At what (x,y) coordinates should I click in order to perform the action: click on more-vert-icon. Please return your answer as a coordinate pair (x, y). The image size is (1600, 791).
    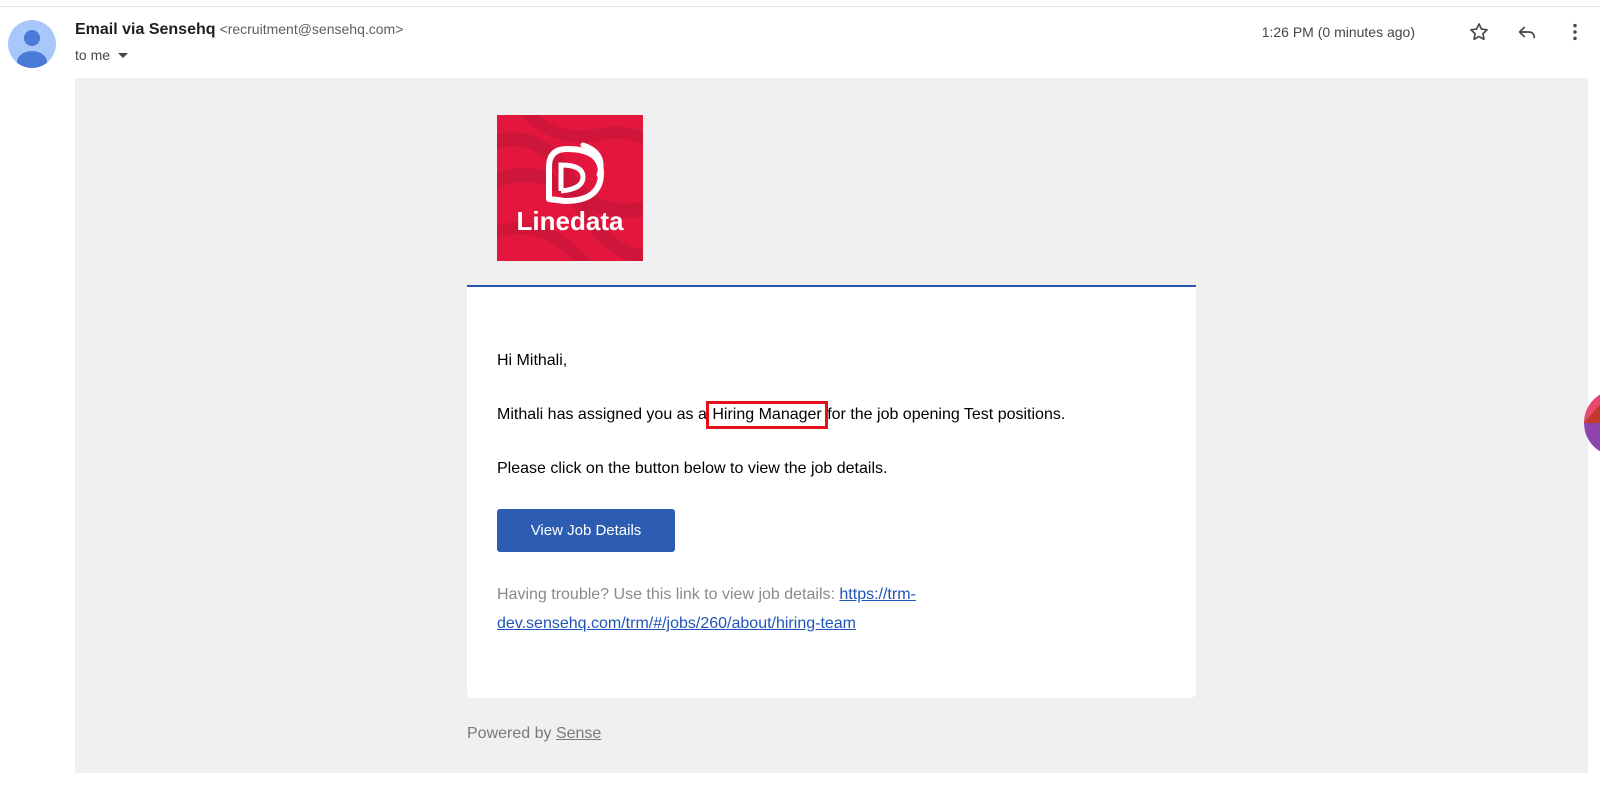
    Looking at the image, I should click on (1575, 32).